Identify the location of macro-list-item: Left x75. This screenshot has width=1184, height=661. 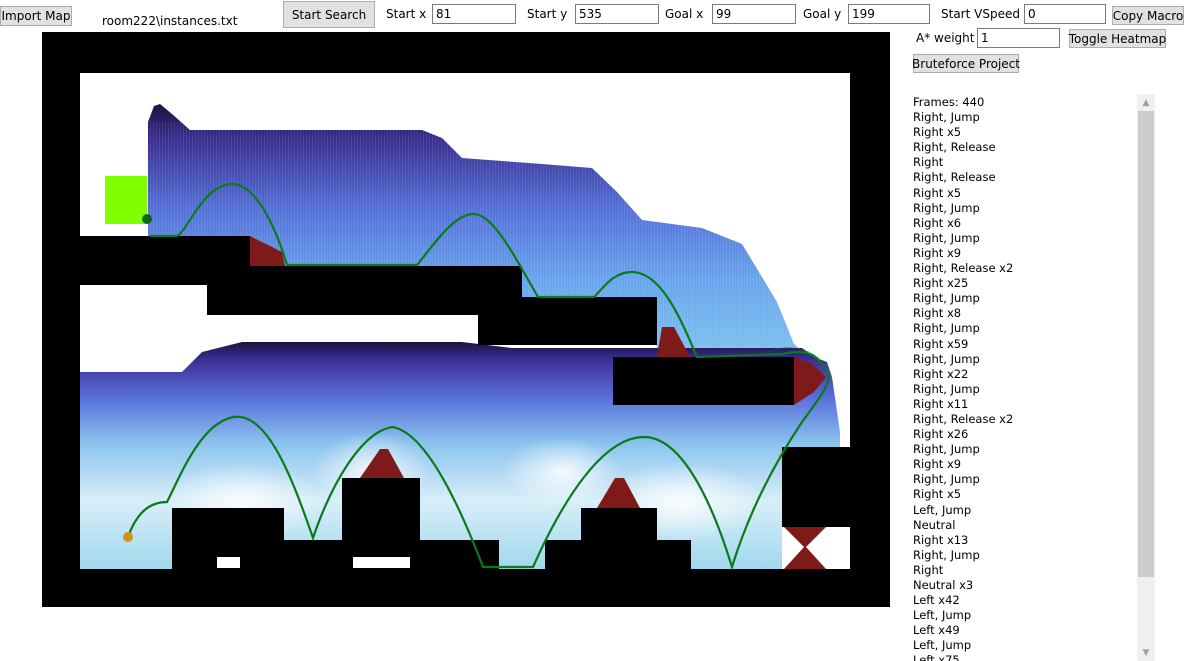
(1023, 657).